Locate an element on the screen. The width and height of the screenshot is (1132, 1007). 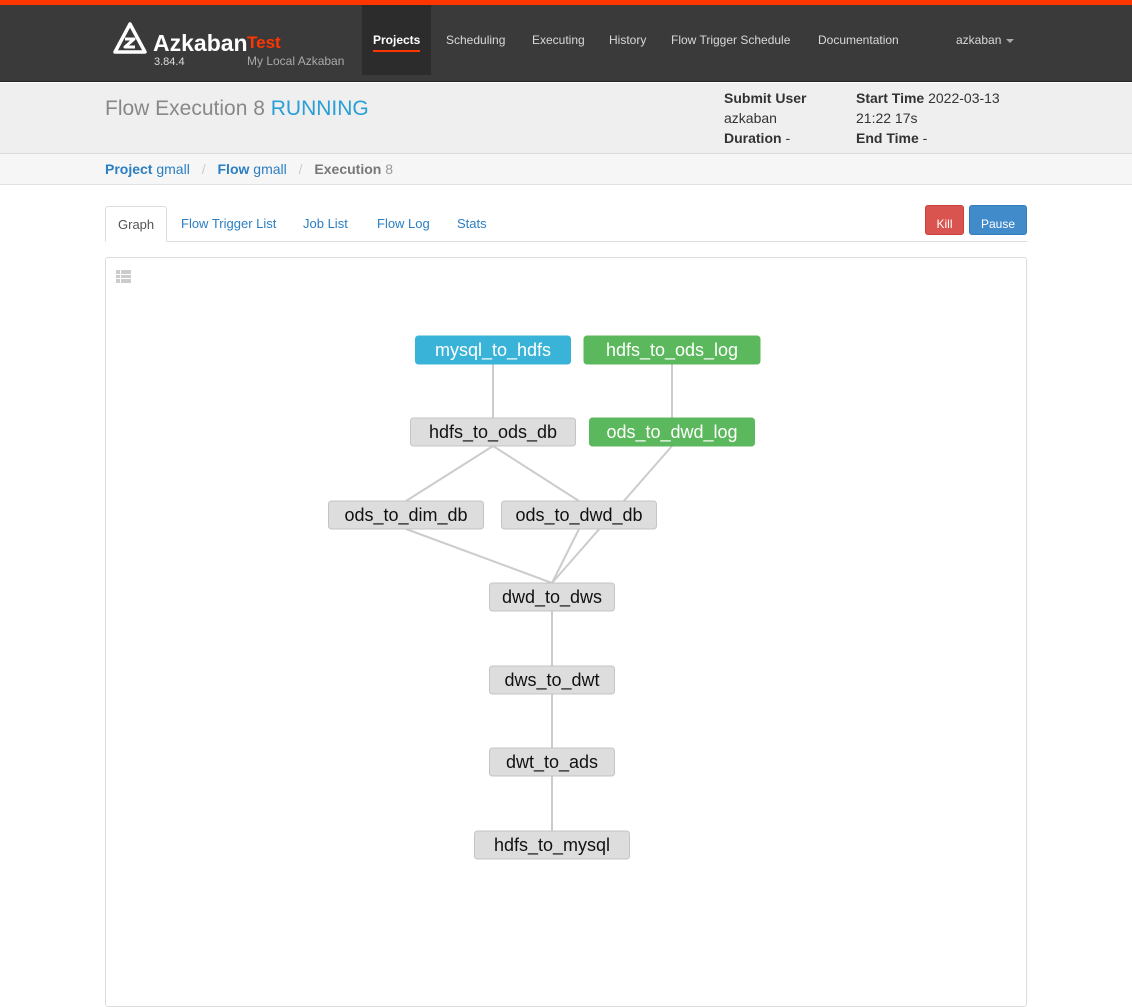
breadcrumb-bar: Project gmall / Flow gmall / Execution 8 is located at coordinates (566, 169).